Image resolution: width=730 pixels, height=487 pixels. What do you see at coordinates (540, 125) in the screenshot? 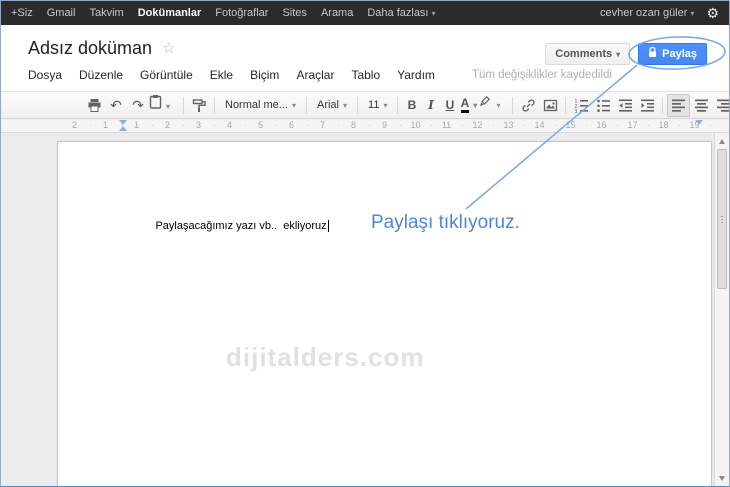
I see `ruler-number: 14` at bounding box center [540, 125].